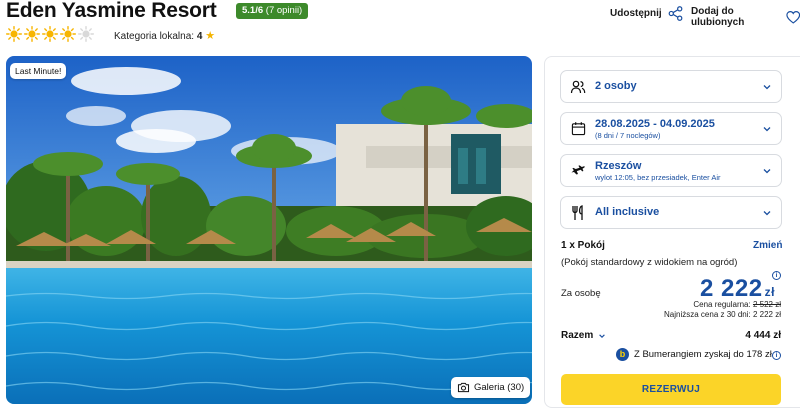 The width and height of the screenshot is (800, 408). I want to click on sun-rating, so click(50, 34).